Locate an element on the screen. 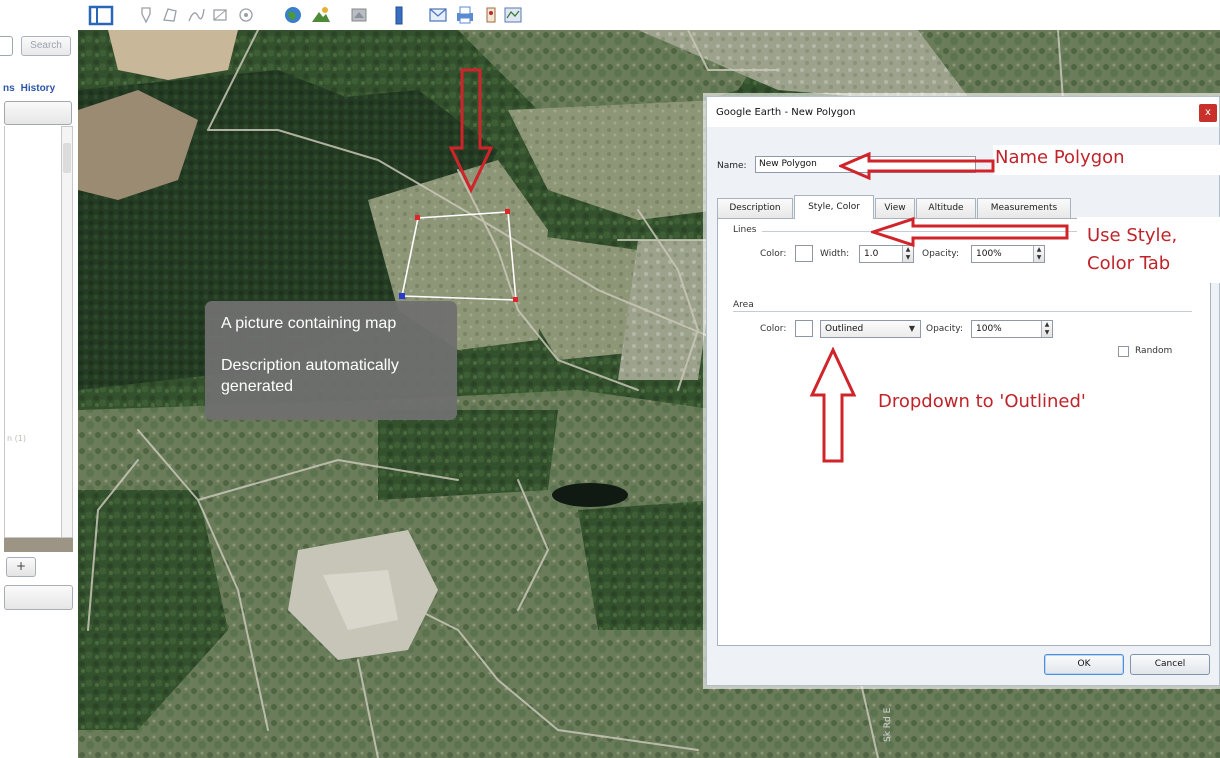 This screenshot has height=758, width=1220. annotation-use-style-line2: Color Tab is located at coordinates (1129, 263).